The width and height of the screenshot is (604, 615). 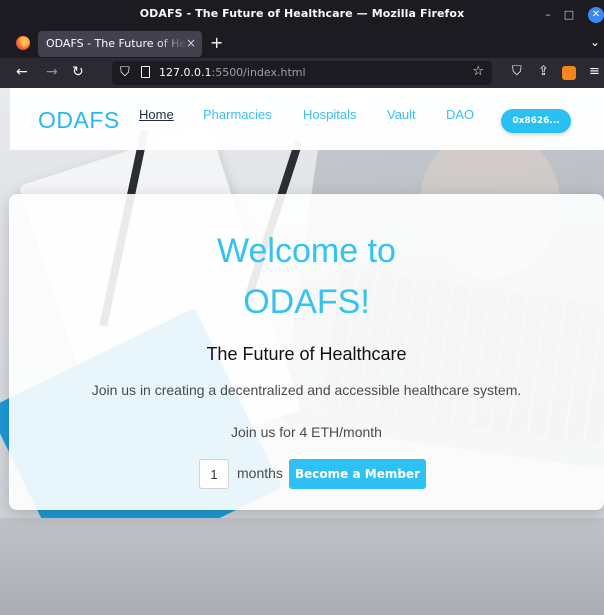 I want to click on list-tabs-icon: ⌄, so click(x=595, y=42).